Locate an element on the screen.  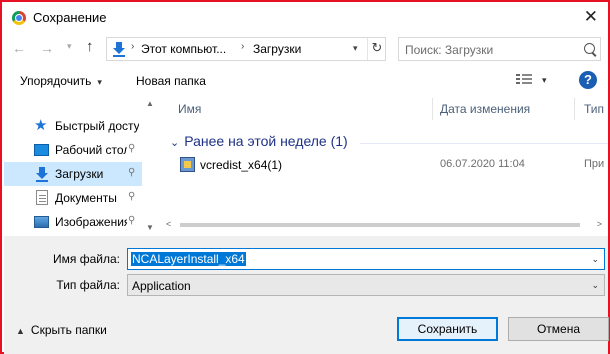
installer-file-icon is located at coordinates (187, 164).